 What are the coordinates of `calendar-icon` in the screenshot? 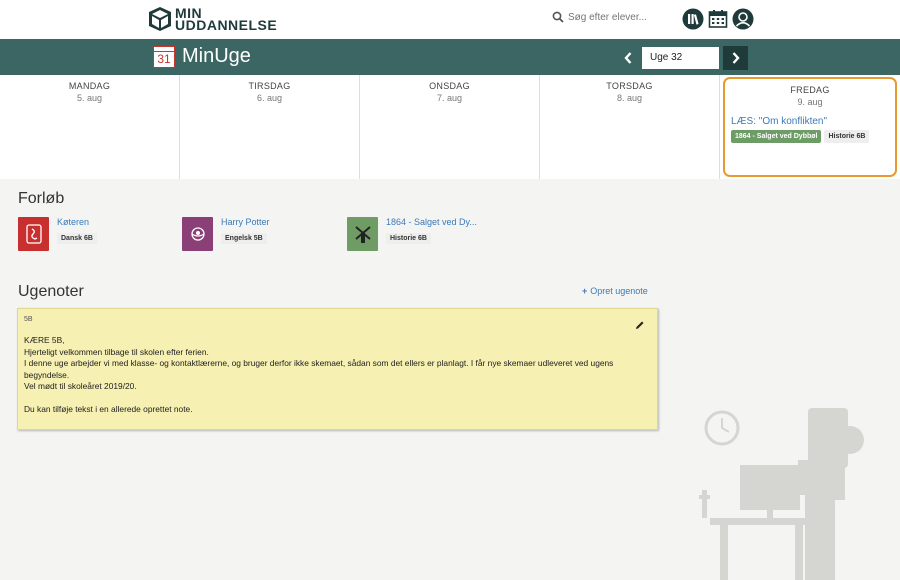 It's located at (718, 19).